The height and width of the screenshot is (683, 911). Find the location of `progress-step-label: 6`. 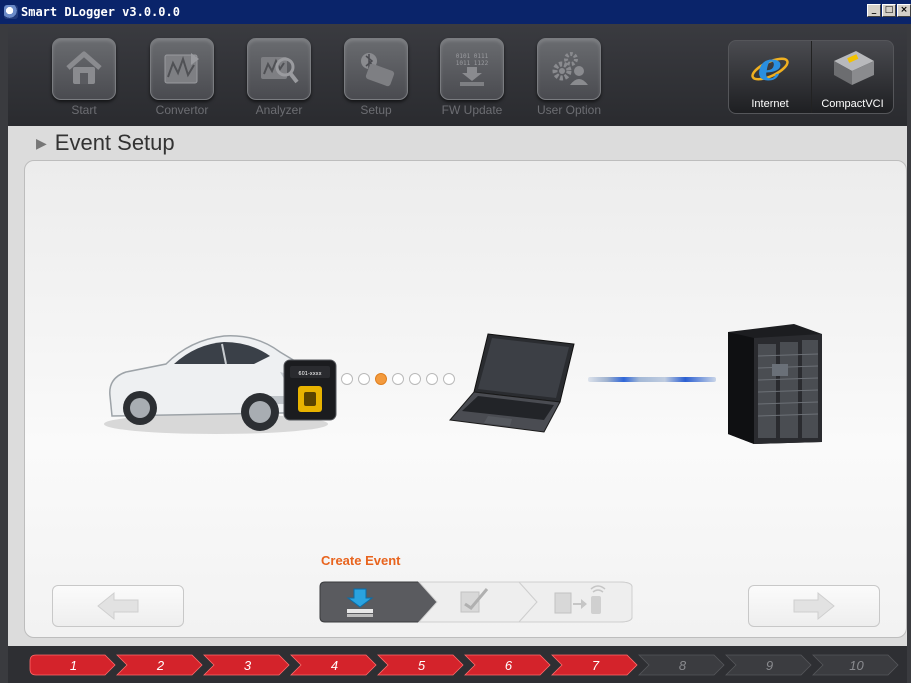

progress-step-label: 6 is located at coordinates (509, 665).